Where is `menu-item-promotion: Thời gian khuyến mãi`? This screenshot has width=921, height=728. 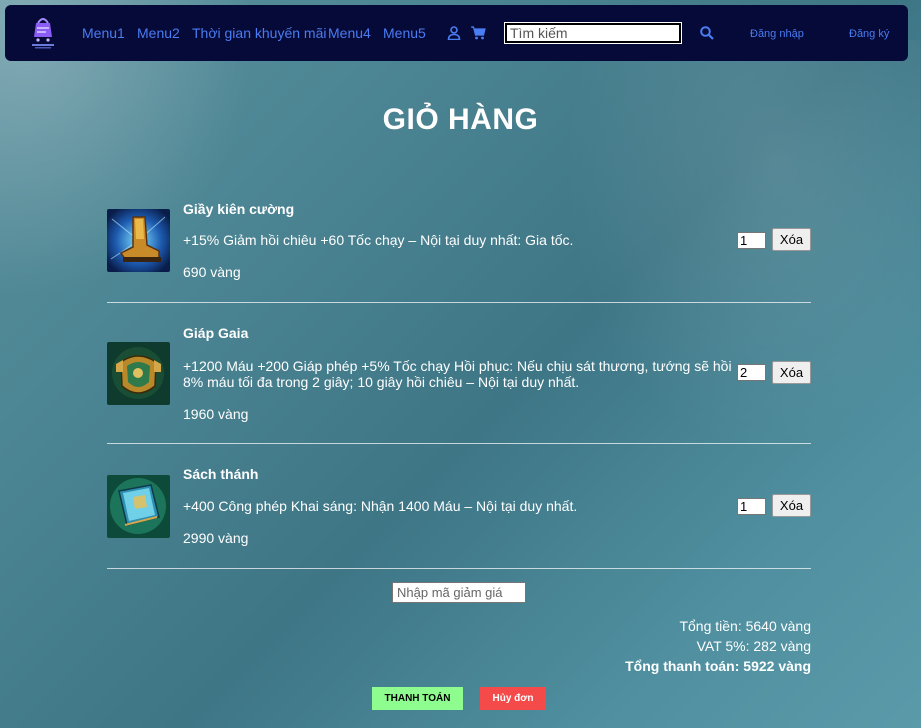 menu-item-promotion: Thời gian khuyến mãi is located at coordinates (259, 33).